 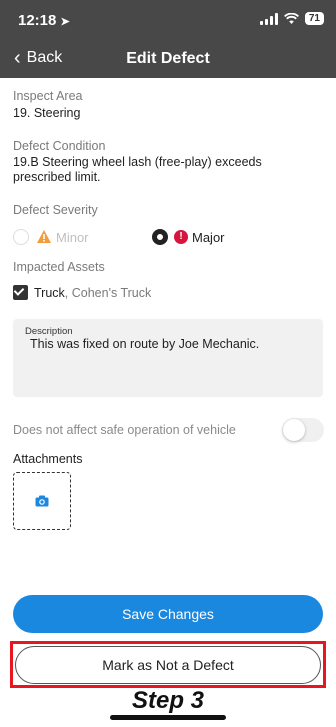 I want to click on minor-label: Minor, so click(x=72, y=237).